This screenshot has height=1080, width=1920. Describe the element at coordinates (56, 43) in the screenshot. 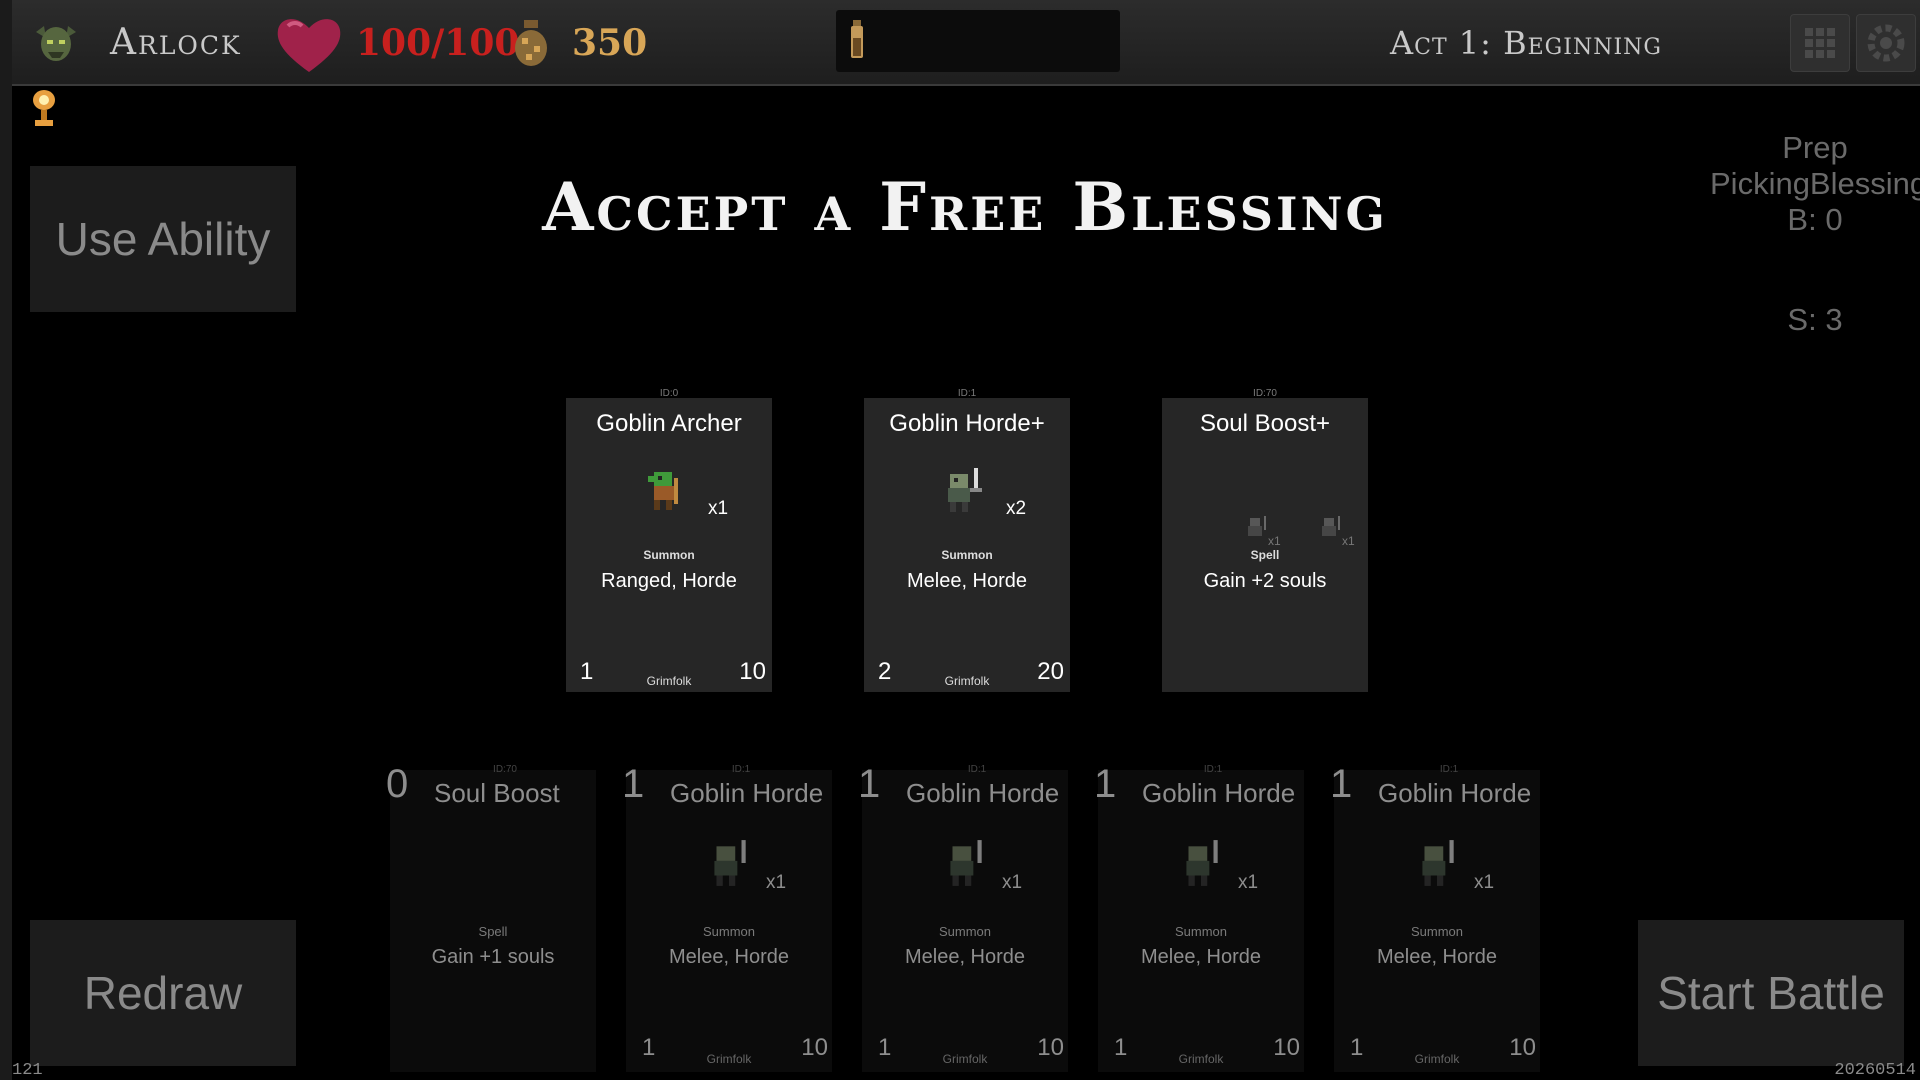

I see `goblin-head-icon` at that location.